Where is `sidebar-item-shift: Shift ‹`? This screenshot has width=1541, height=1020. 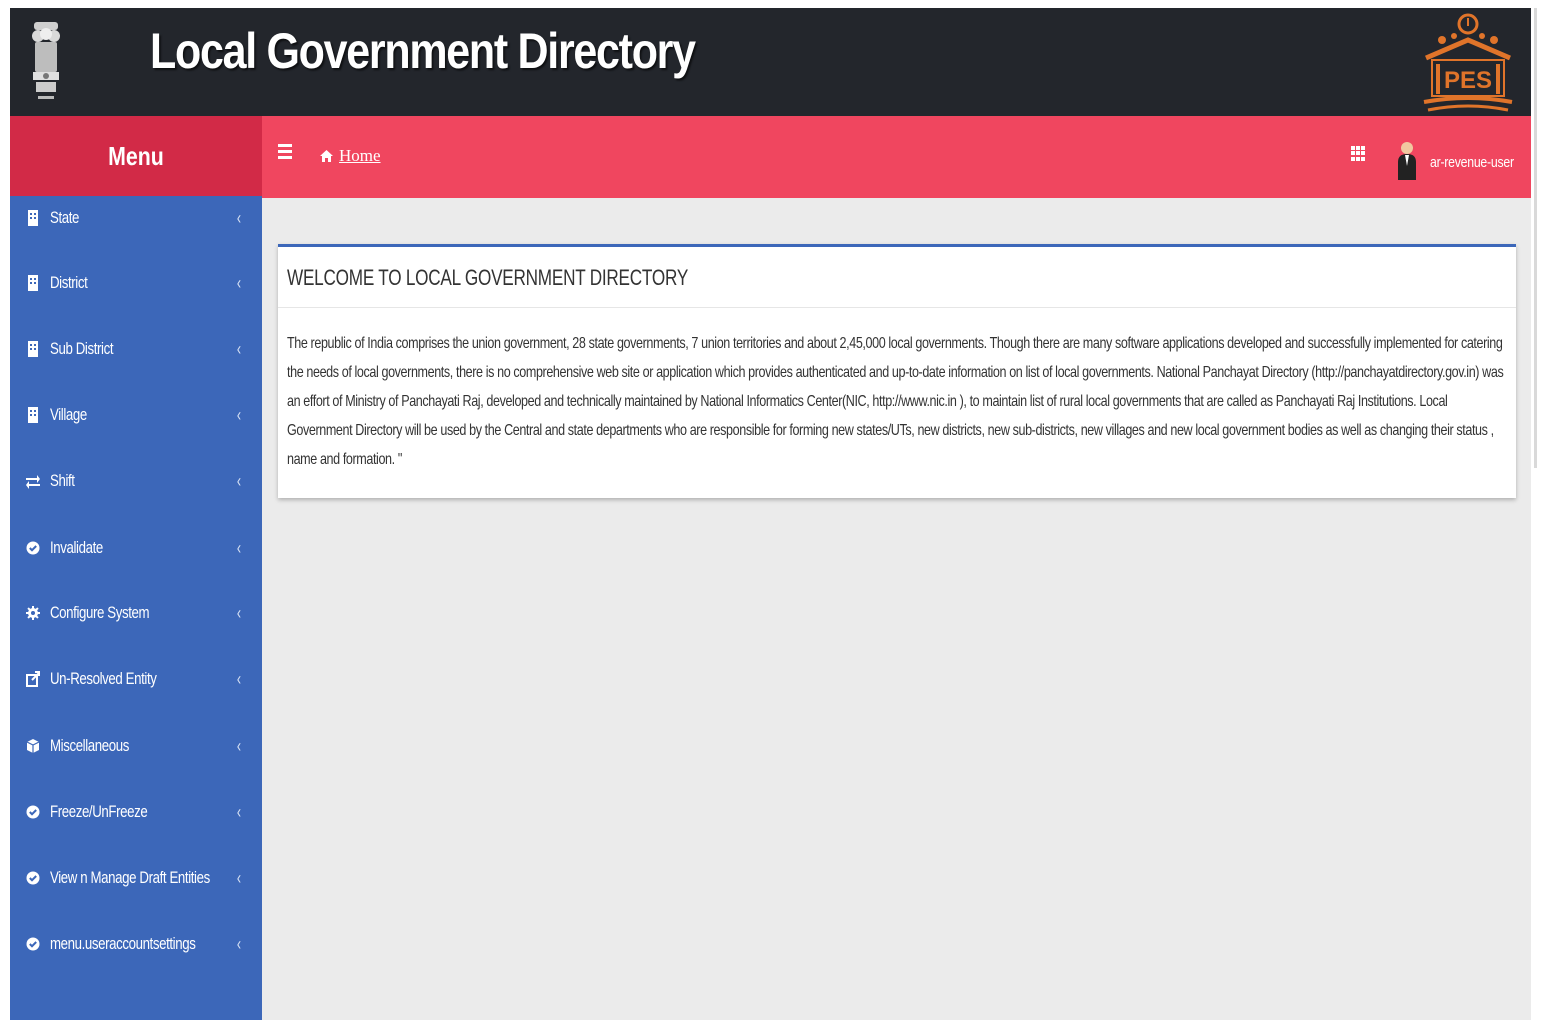 sidebar-item-shift: Shift ‹ is located at coordinates (136, 481).